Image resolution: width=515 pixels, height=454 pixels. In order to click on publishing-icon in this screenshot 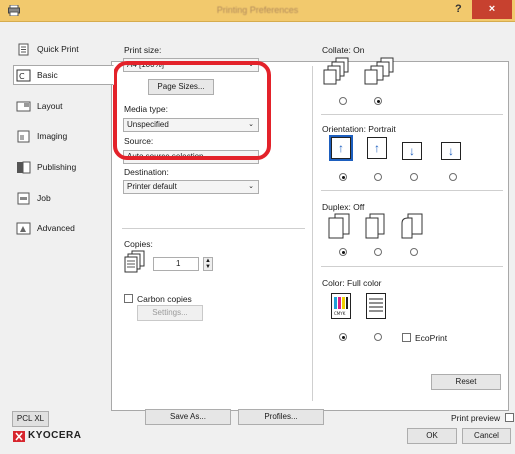, I will do `click(24, 167)`.